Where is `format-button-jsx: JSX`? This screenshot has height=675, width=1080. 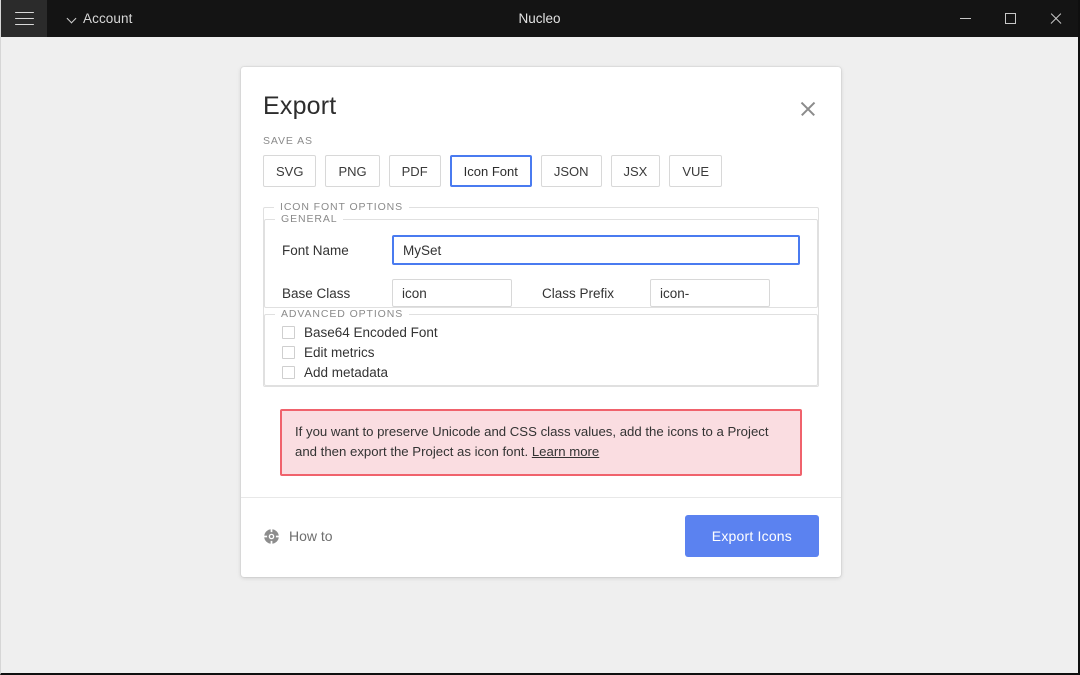 format-button-jsx: JSX is located at coordinates (635, 171).